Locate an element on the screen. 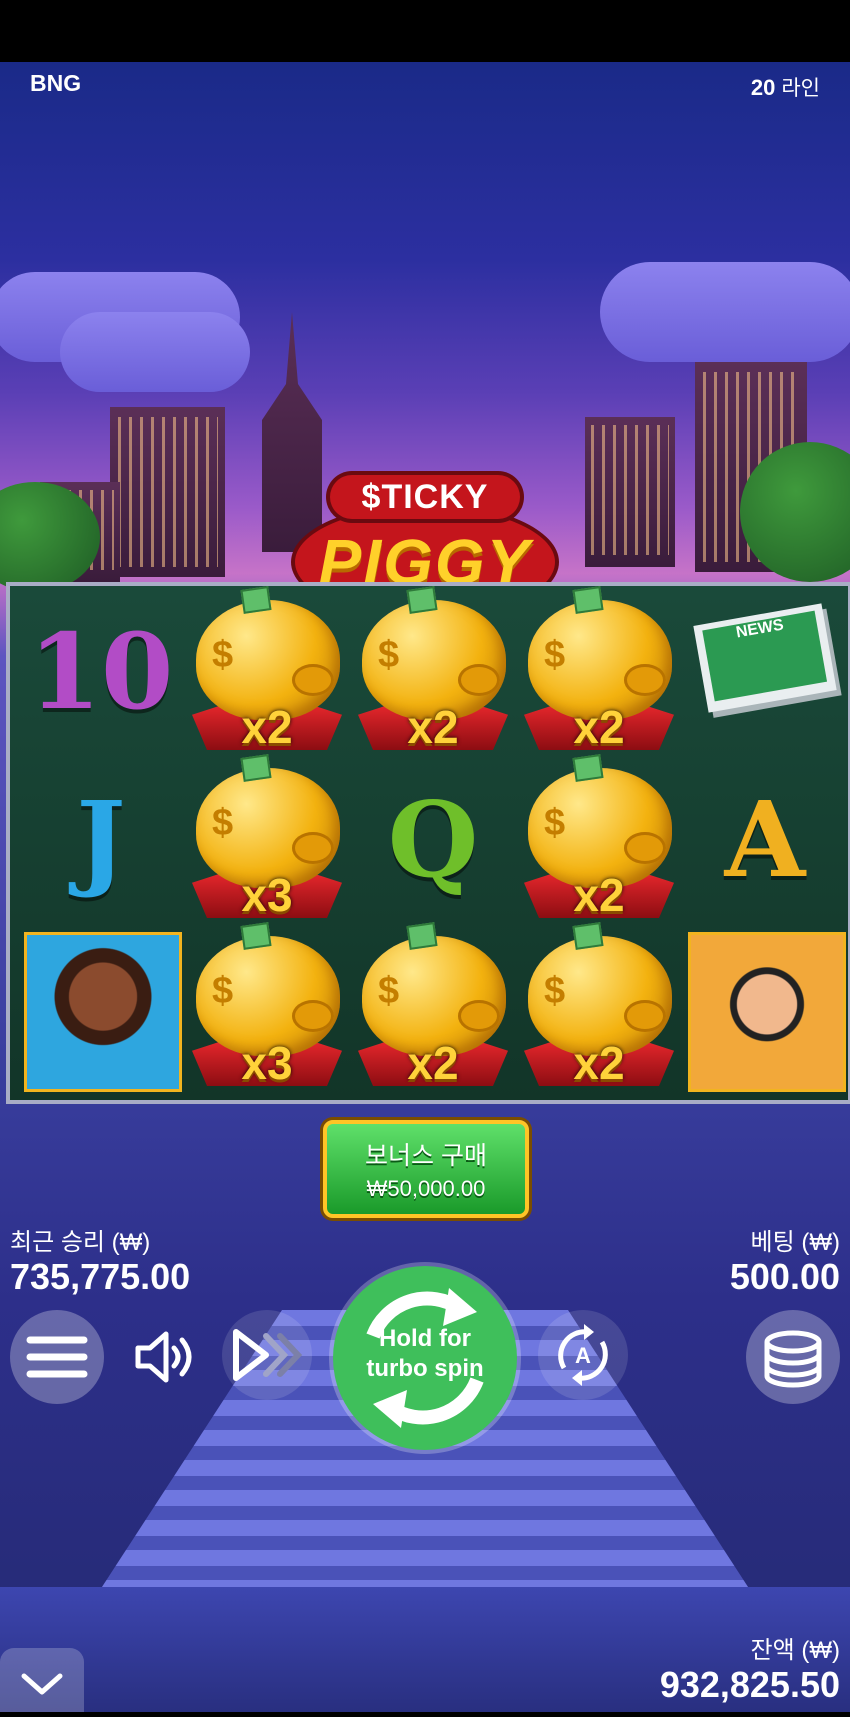 The height and width of the screenshot is (1717, 850). turbo-icon is located at coordinates (268, 1355).